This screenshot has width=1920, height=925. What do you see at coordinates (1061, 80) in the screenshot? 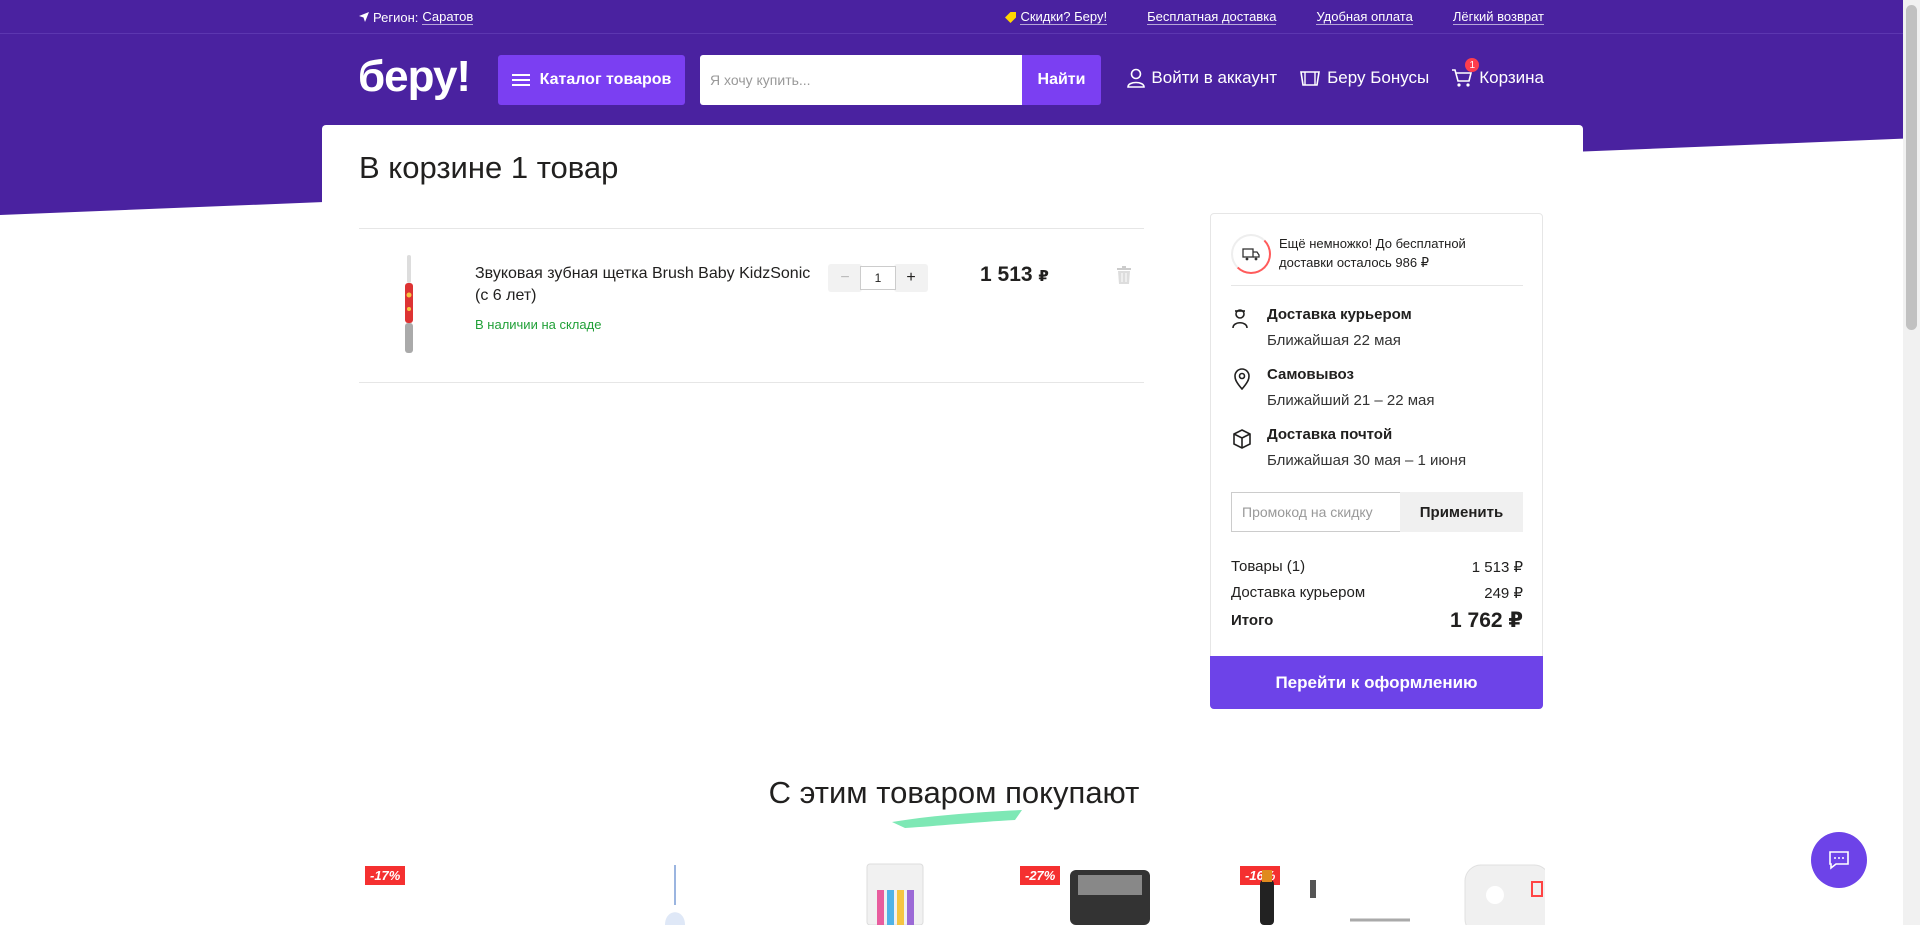
I see `search-button: Найти` at bounding box center [1061, 80].